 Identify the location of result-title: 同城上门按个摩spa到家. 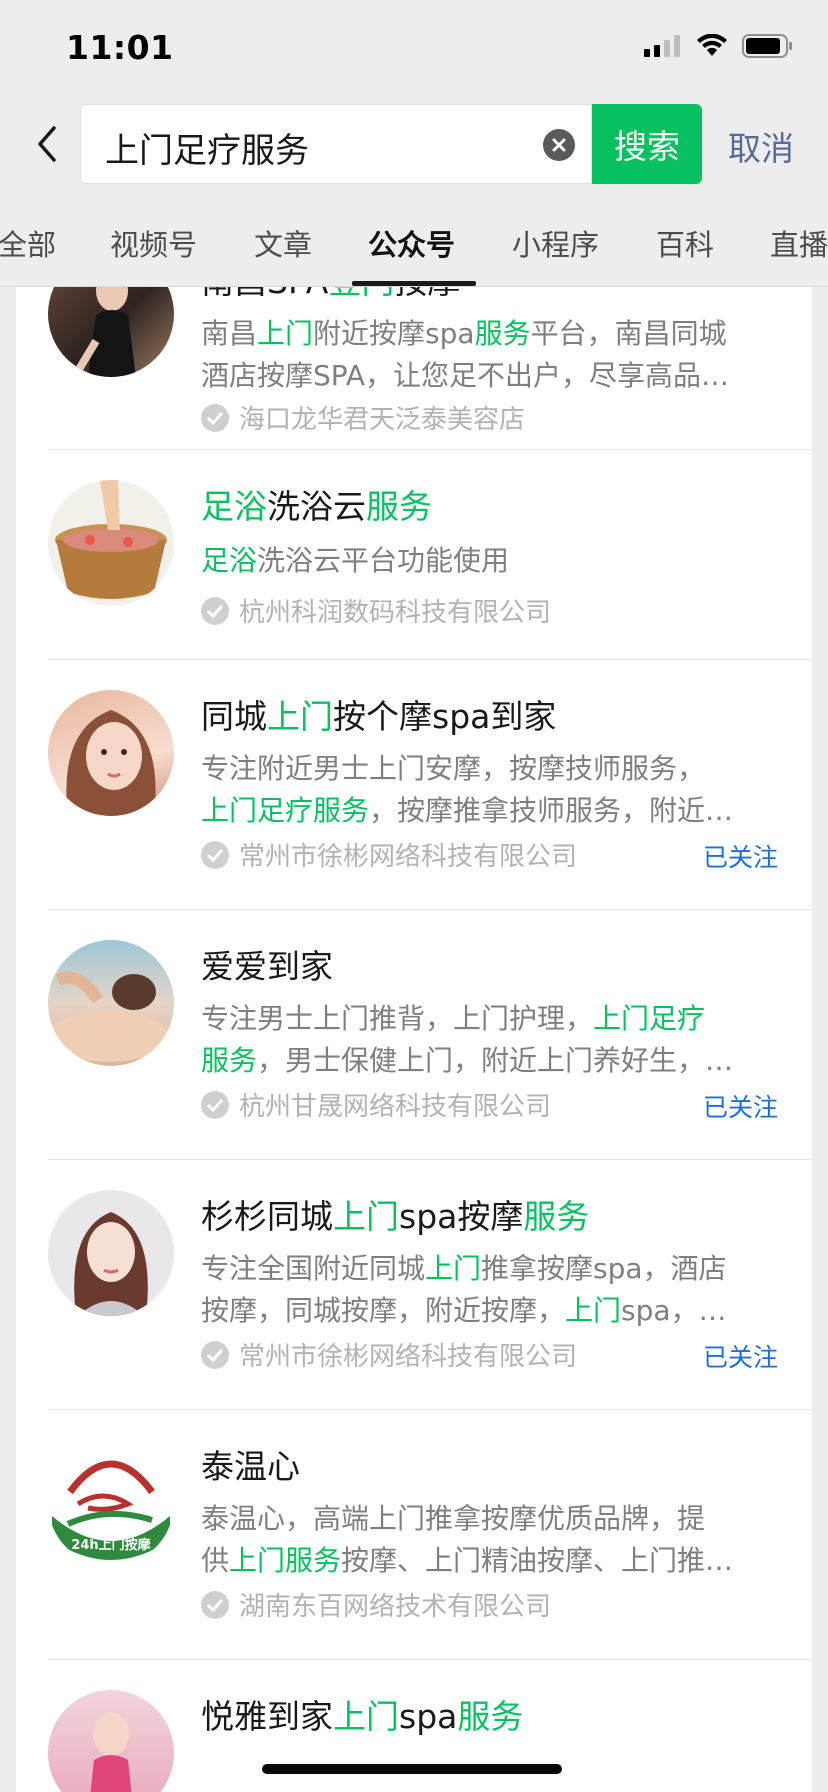
(378, 714).